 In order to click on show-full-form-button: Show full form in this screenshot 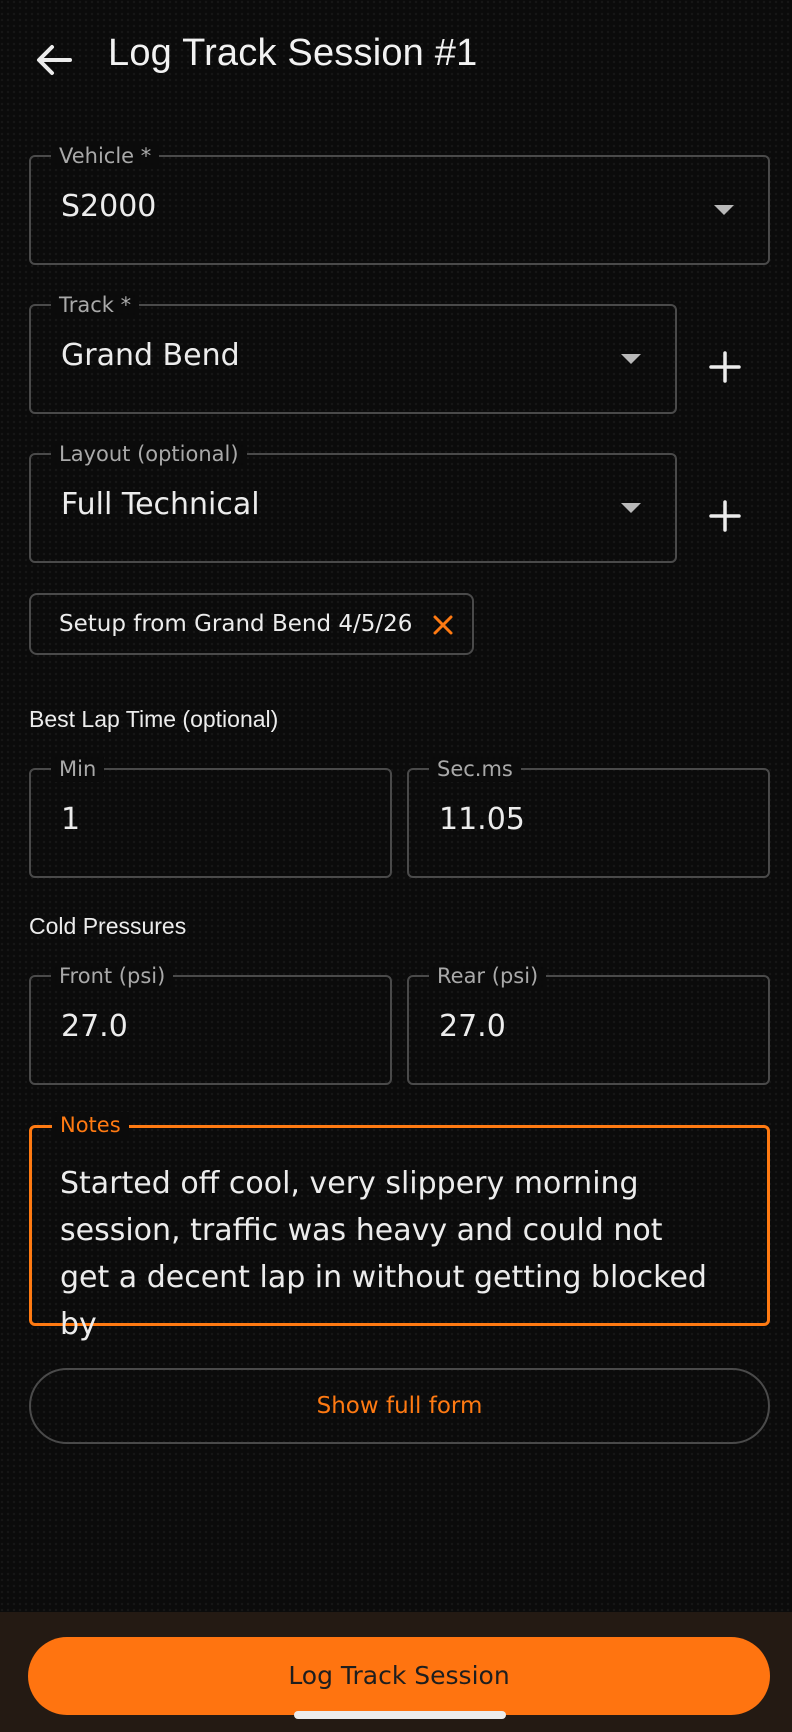, I will do `click(399, 1406)`.